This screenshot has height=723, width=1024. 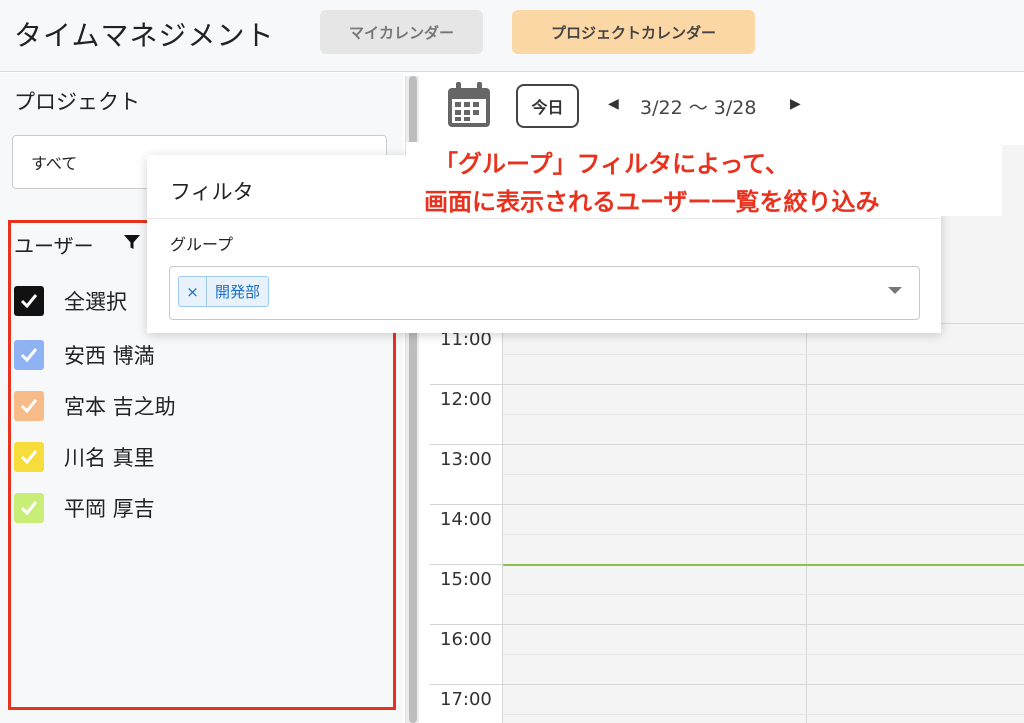 I want to click on next-week-icon: ▶, so click(x=795, y=104).